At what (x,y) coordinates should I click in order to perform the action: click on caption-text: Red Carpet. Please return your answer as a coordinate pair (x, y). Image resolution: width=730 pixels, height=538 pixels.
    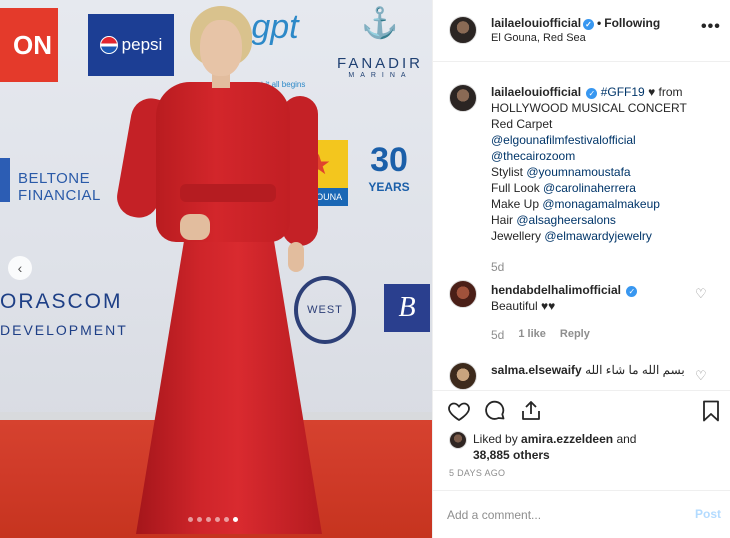
    Looking at the image, I should click on (522, 124).